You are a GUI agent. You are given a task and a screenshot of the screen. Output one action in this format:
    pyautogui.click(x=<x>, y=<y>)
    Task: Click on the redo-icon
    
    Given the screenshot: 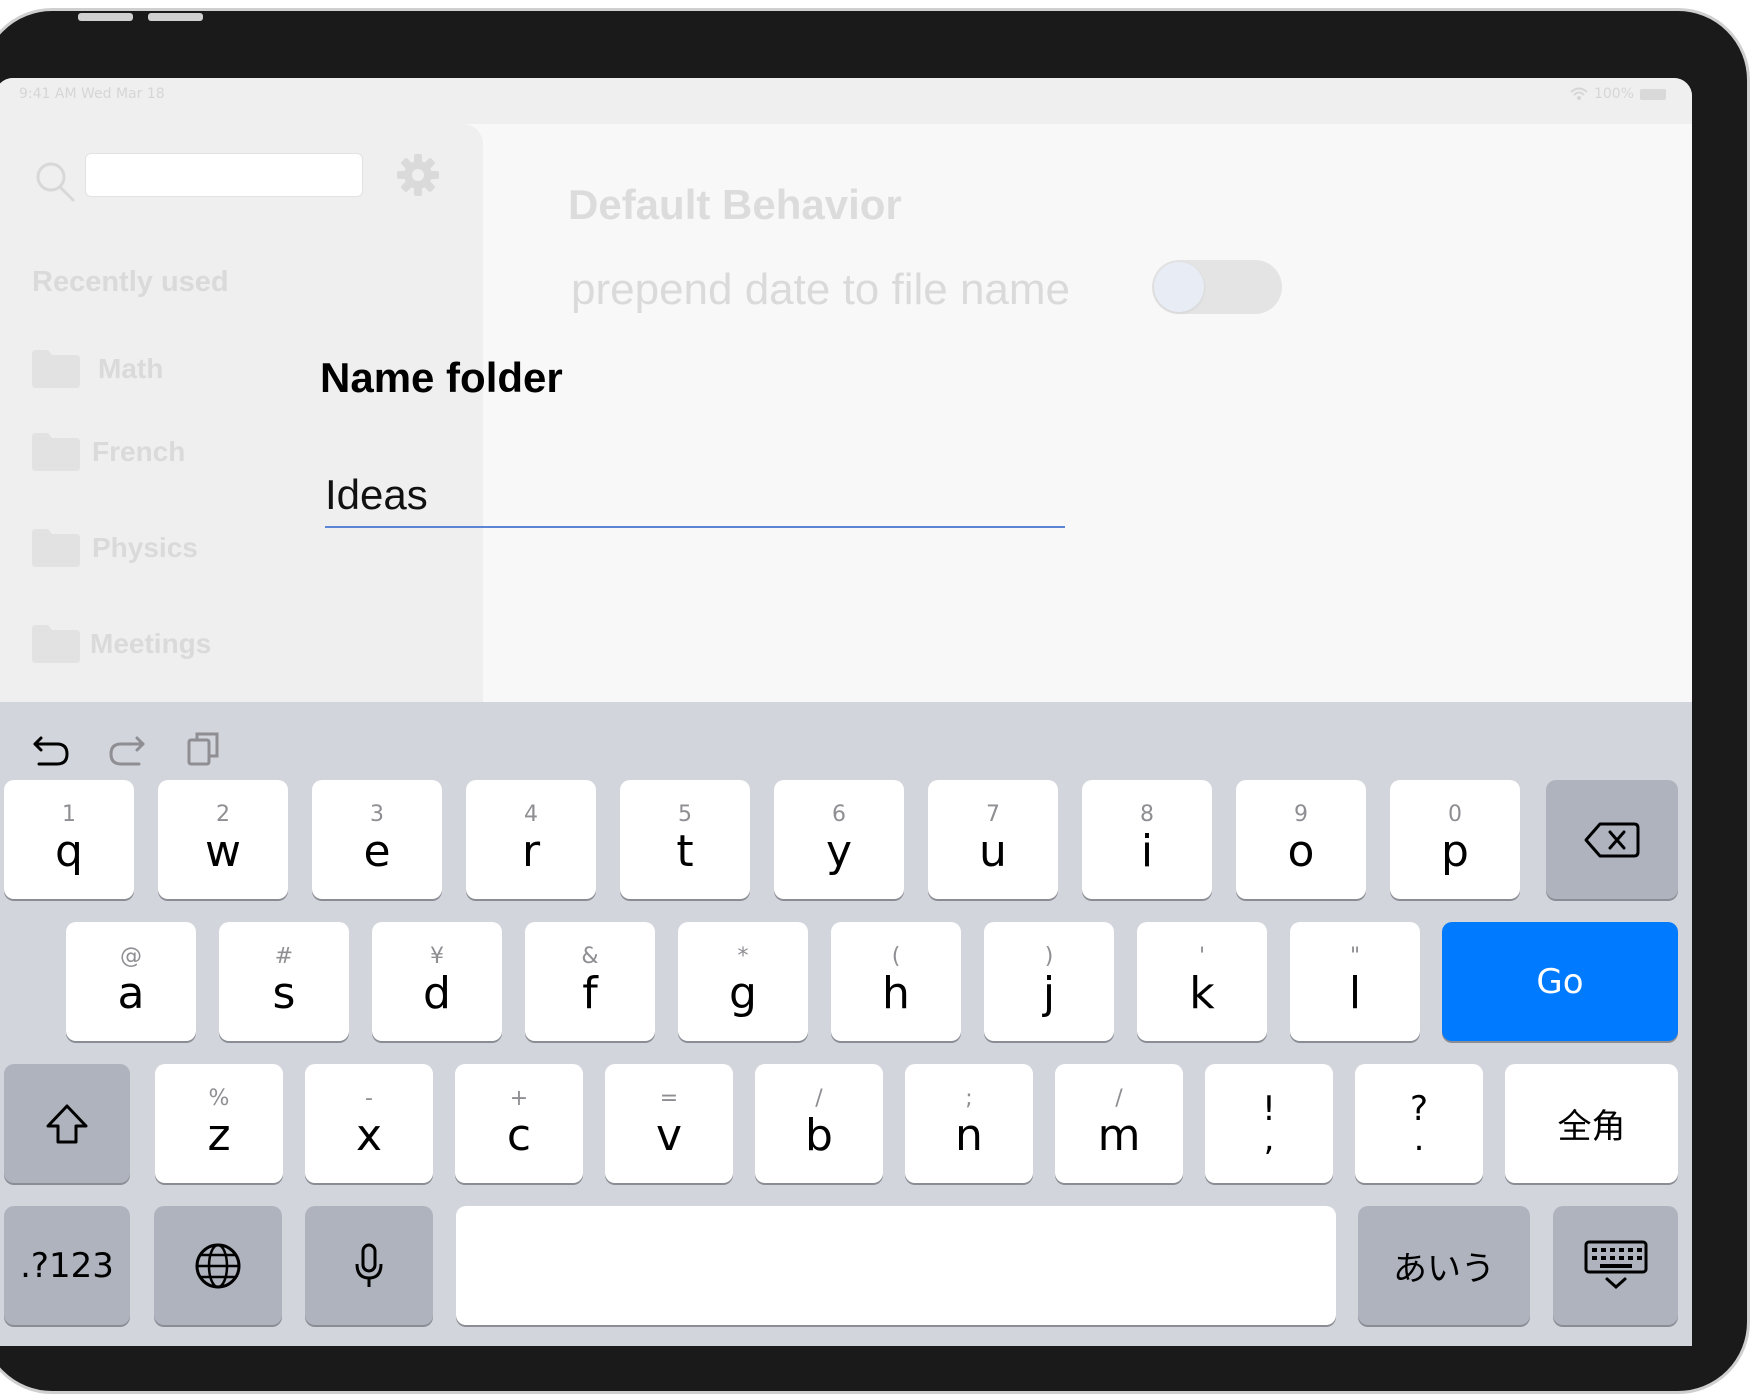 What is the action you would take?
    pyautogui.click(x=127, y=748)
    